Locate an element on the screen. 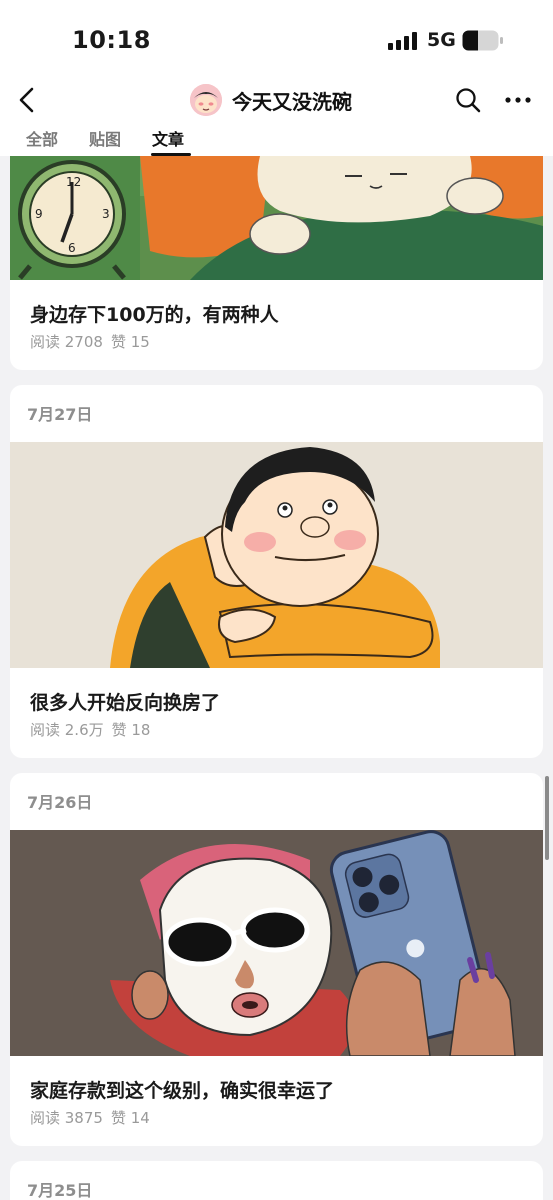  article-title: 家庭存款到这个级别，确实很幸运了 is located at coordinates (182, 1089).